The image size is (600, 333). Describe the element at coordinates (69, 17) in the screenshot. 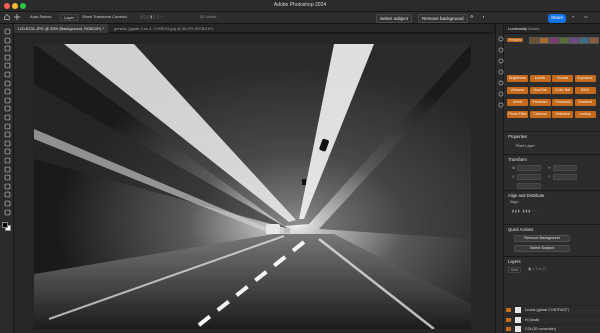

I see `layer-dropdown: Layer` at that location.